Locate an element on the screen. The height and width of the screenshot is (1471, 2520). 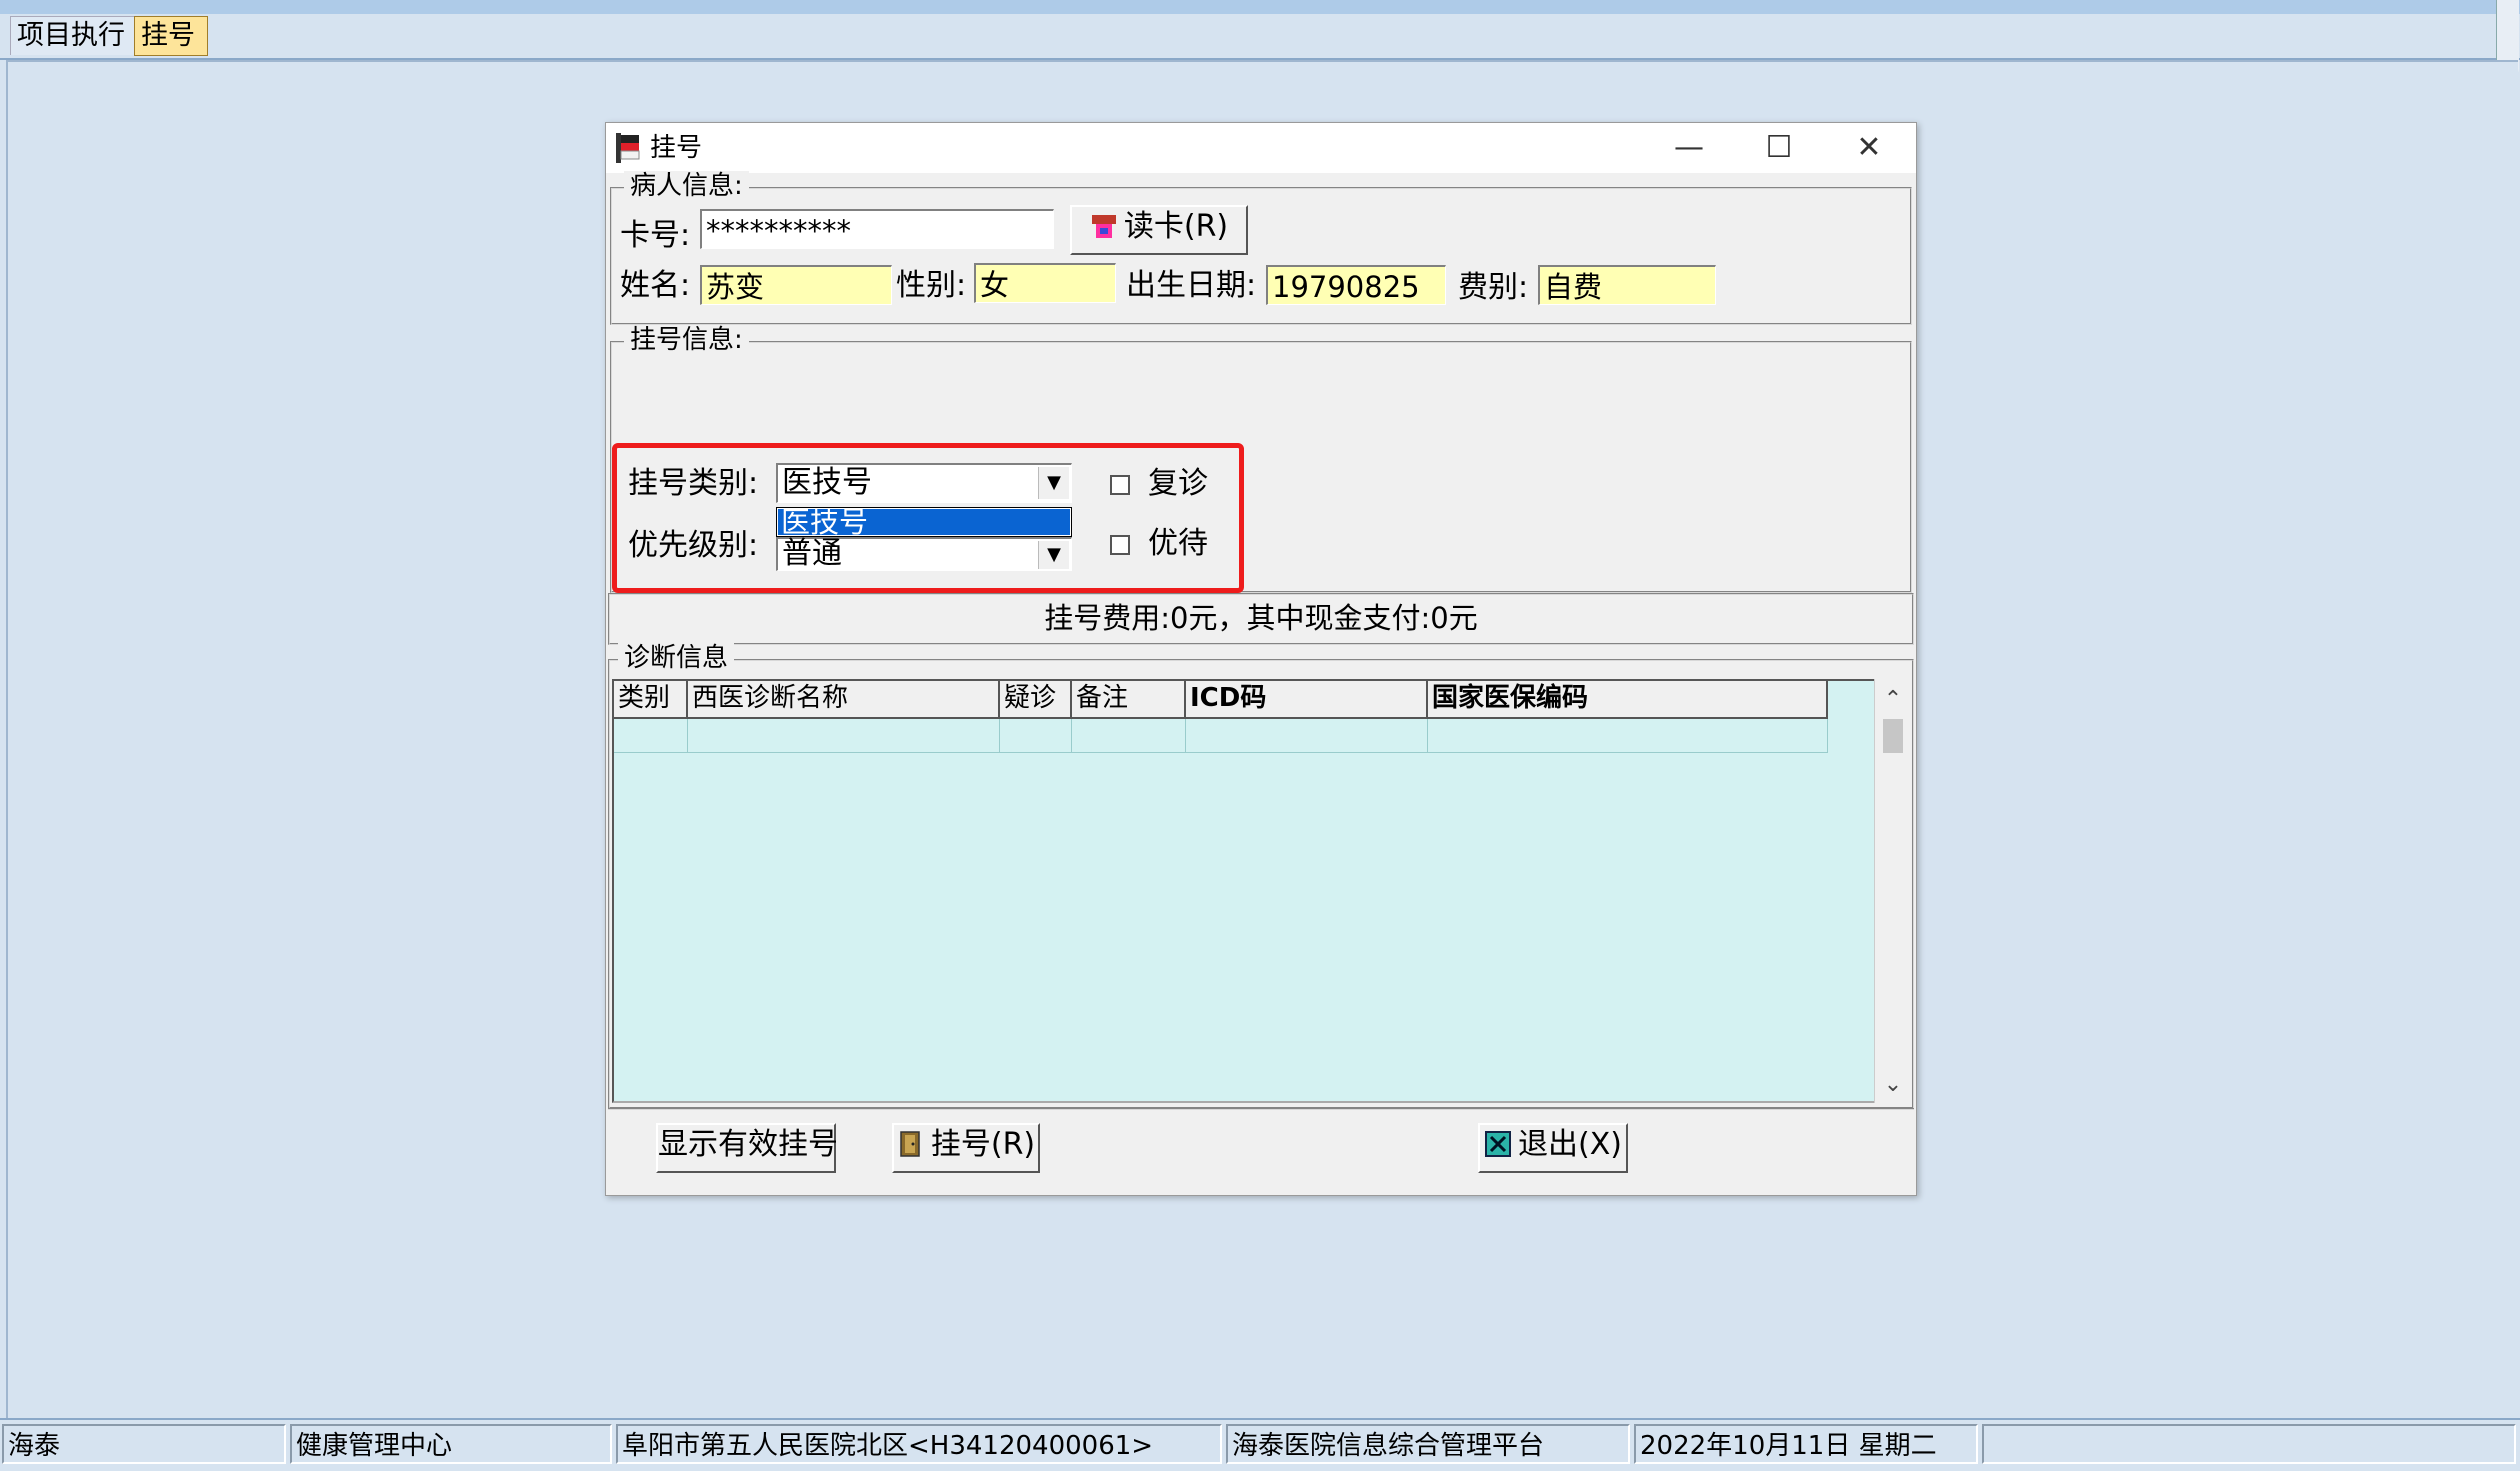
reg-type-value: 医技号 is located at coordinates (827, 482).